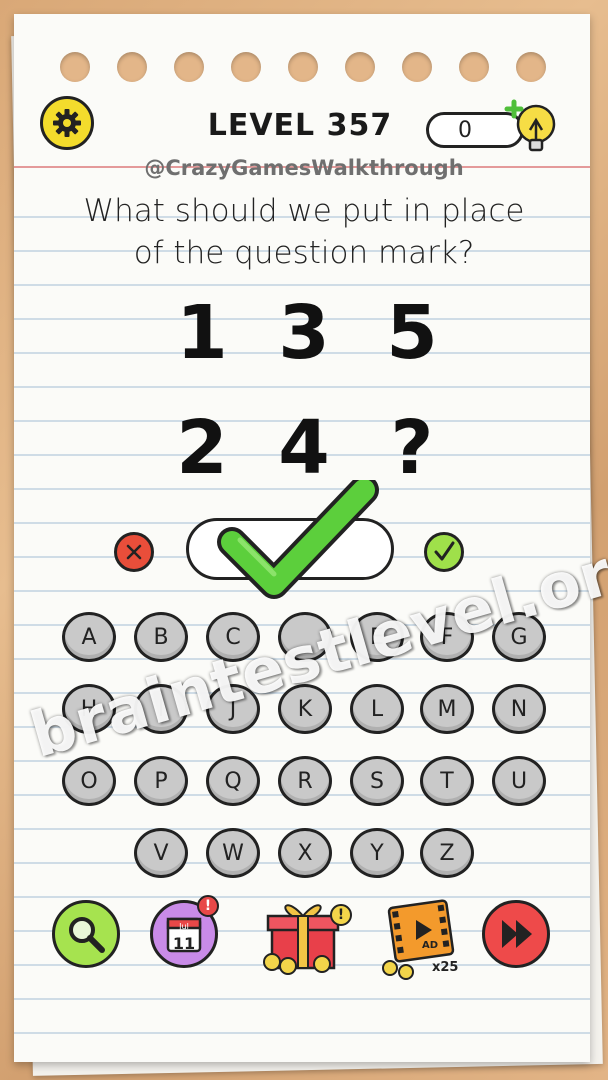 This screenshot has height=1080, width=608. What do you see at coordinates (447, 709) in the screenshot?
I see `key-m: M` at bounding box center [447, 709].